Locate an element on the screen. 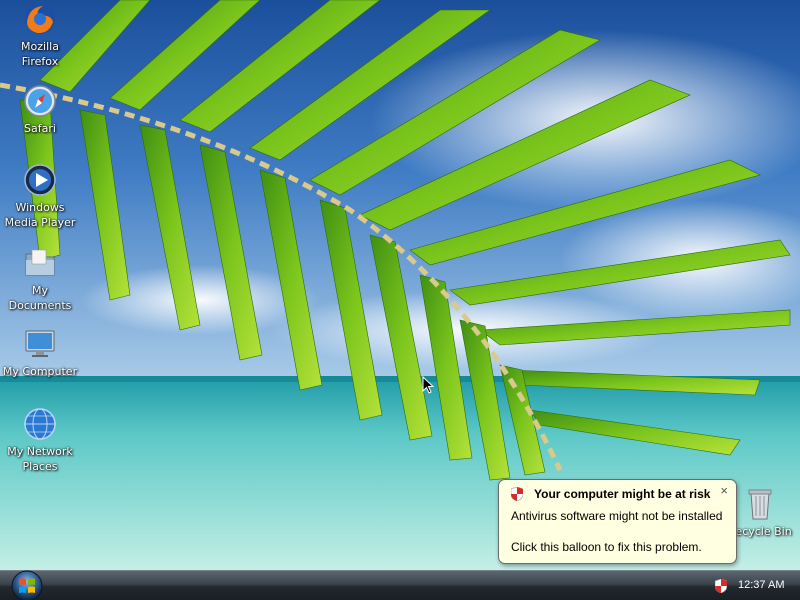 The width and height of the screenshot is (800, 600). start-button is located at coordinates (27, 585).